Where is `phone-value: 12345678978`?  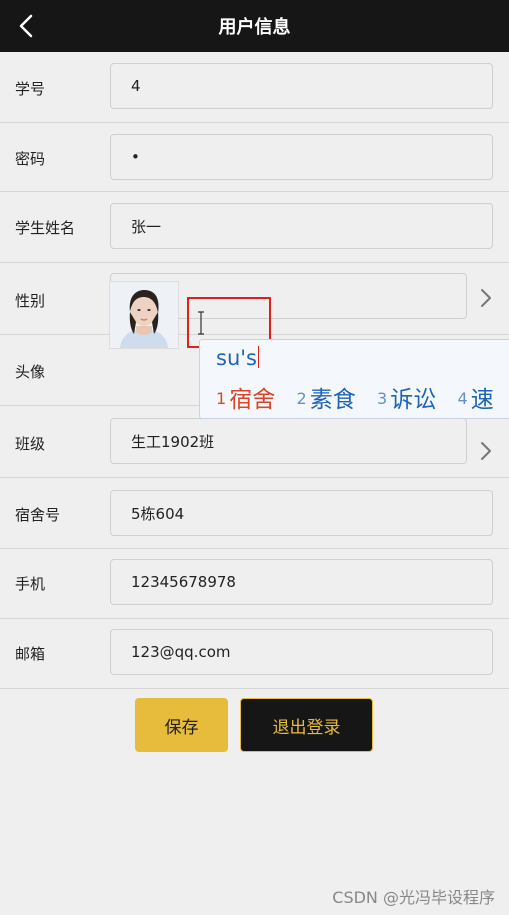 phone-value: 12345678978 is located at coordinates (183, 582).